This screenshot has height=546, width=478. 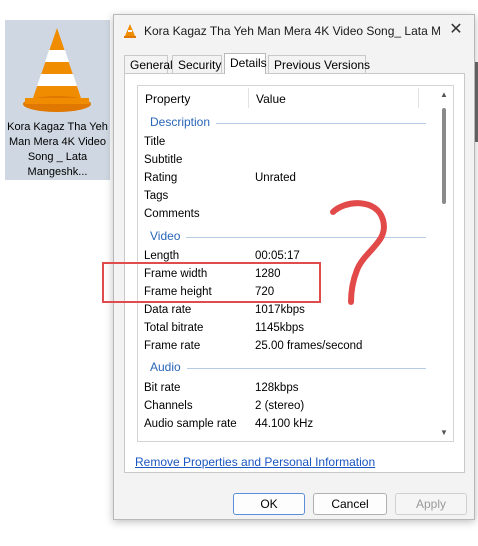 I want to click on property-value: Unrated, so click(x=275, y=178).